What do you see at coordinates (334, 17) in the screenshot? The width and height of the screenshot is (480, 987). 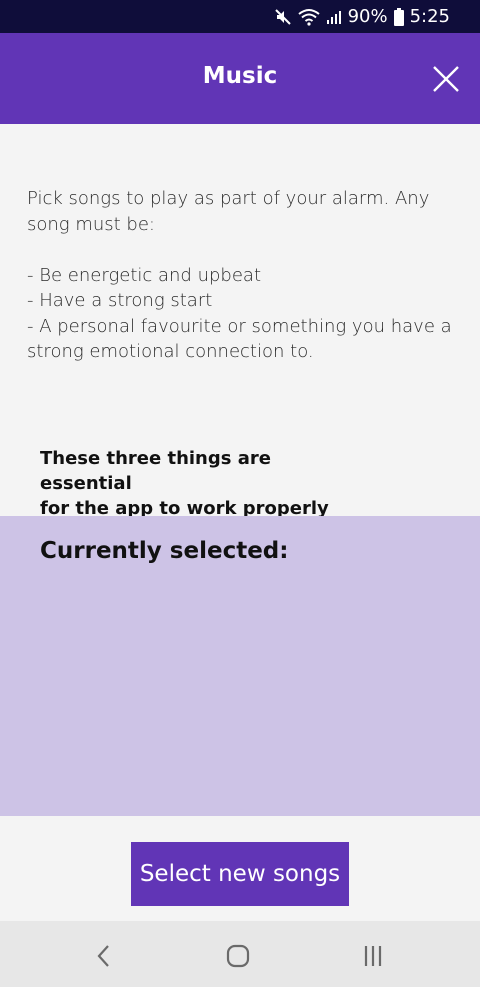 I see `signal-icon` at bounding box center [334, 17].